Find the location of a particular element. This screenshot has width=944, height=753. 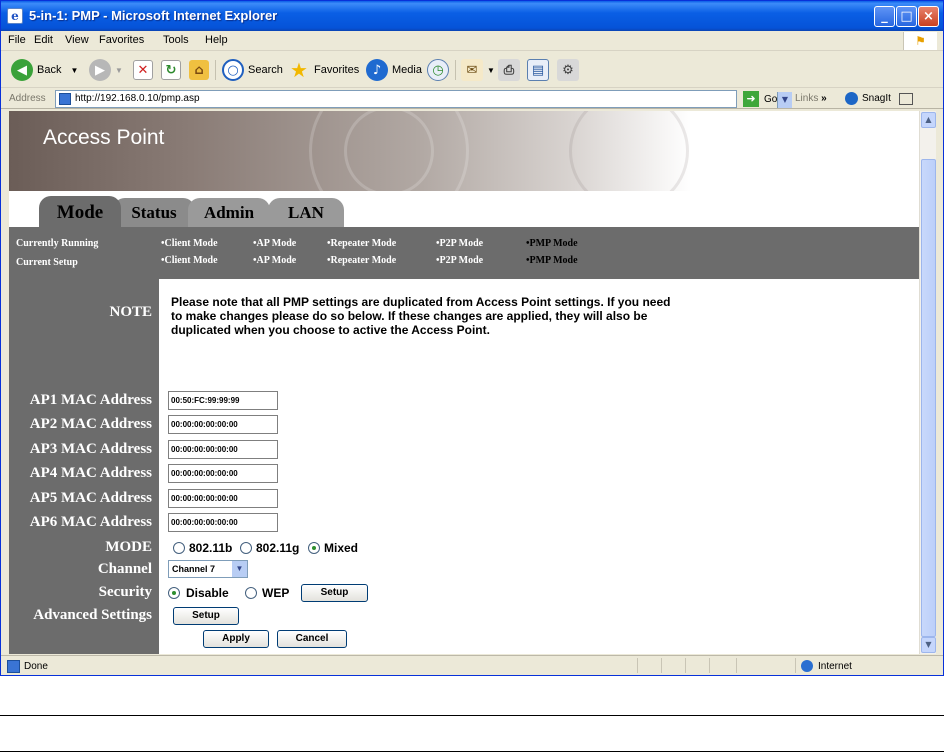

windows-logo-icon: ⚑ is located at coordinates (920, 41).